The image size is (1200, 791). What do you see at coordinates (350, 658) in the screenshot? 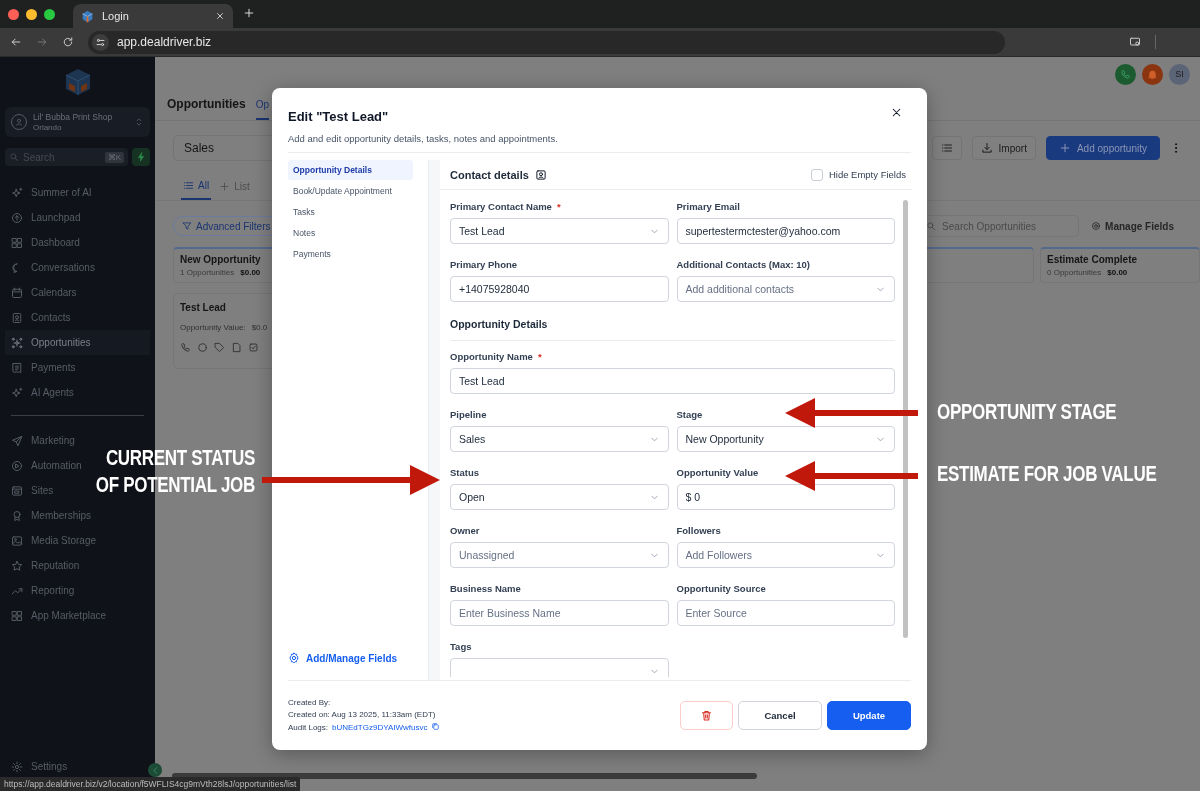
I see `add-manage-fields-link: Add/Manage Fields` at bounding box center [350, 658].